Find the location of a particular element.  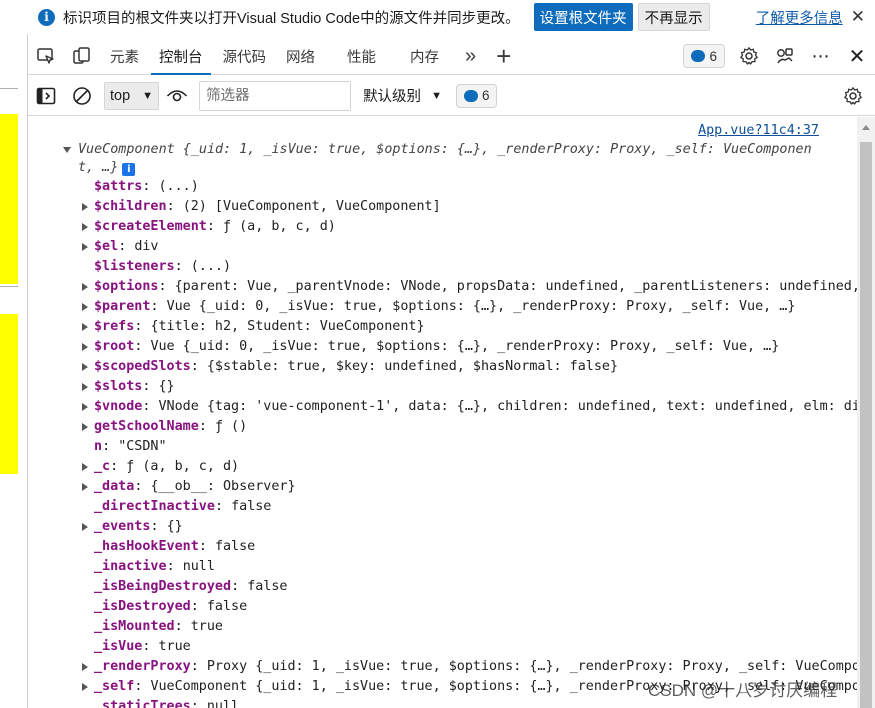

property-key: $scopedSlots is located at coordinates (142, 366).